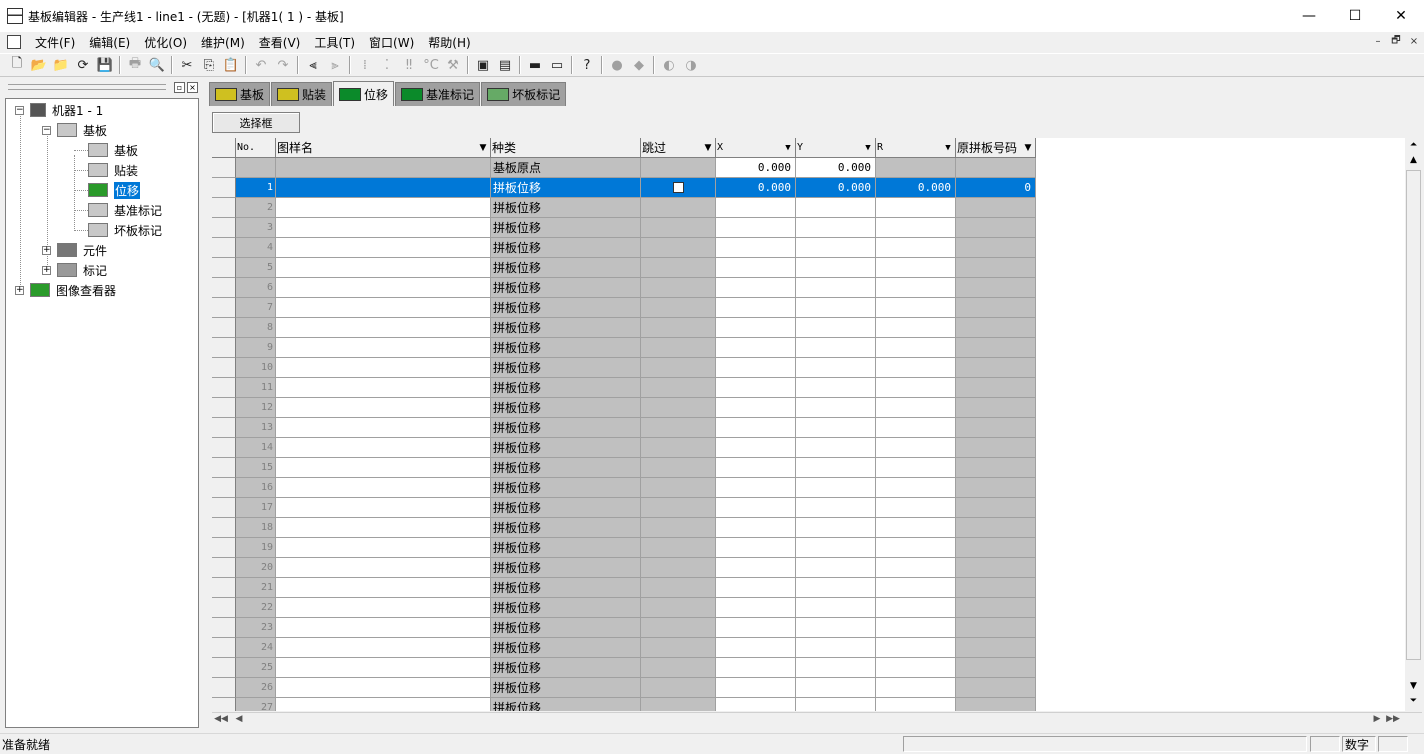 This screenshot has width=1424, height=754. I want to click on scroll-left-icon: ◀, so click(239, 721).